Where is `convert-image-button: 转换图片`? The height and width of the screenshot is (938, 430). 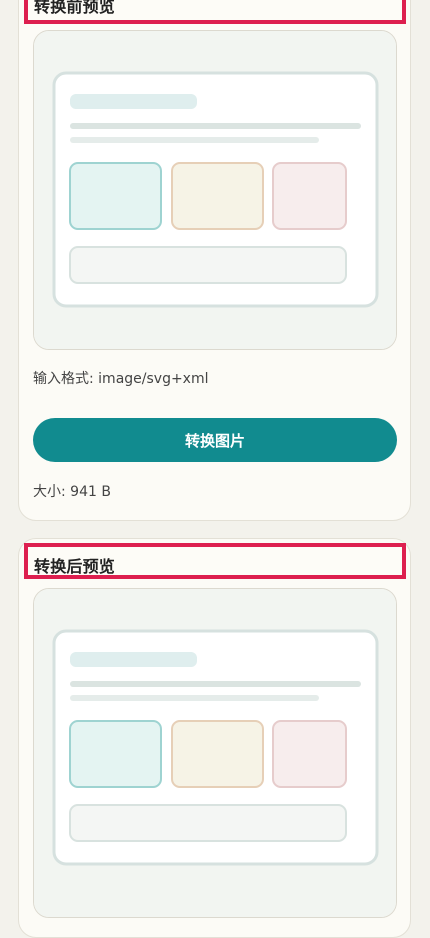 convert-image-button: 转换图片 is located at coordinates (215, 440).